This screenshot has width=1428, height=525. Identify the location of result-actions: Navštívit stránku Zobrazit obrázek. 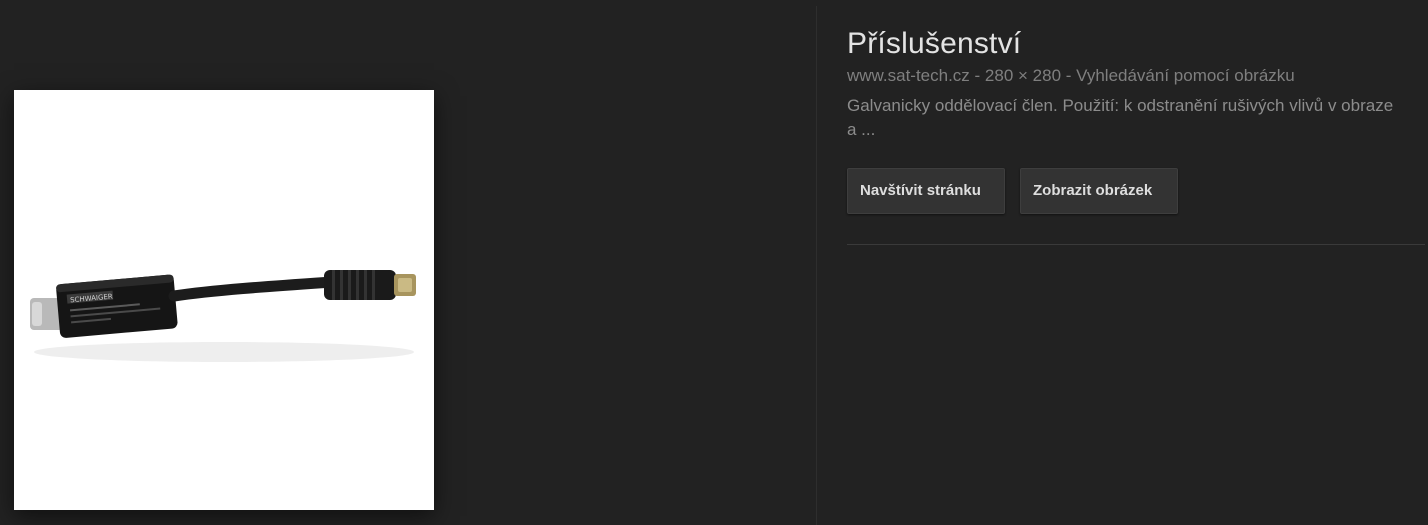
(1012, 191).